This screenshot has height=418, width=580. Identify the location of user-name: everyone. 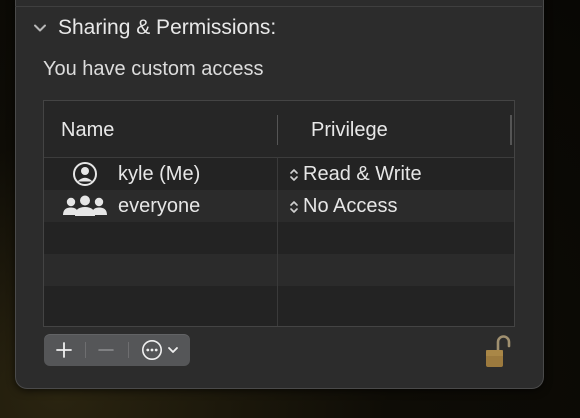
(159, 206).